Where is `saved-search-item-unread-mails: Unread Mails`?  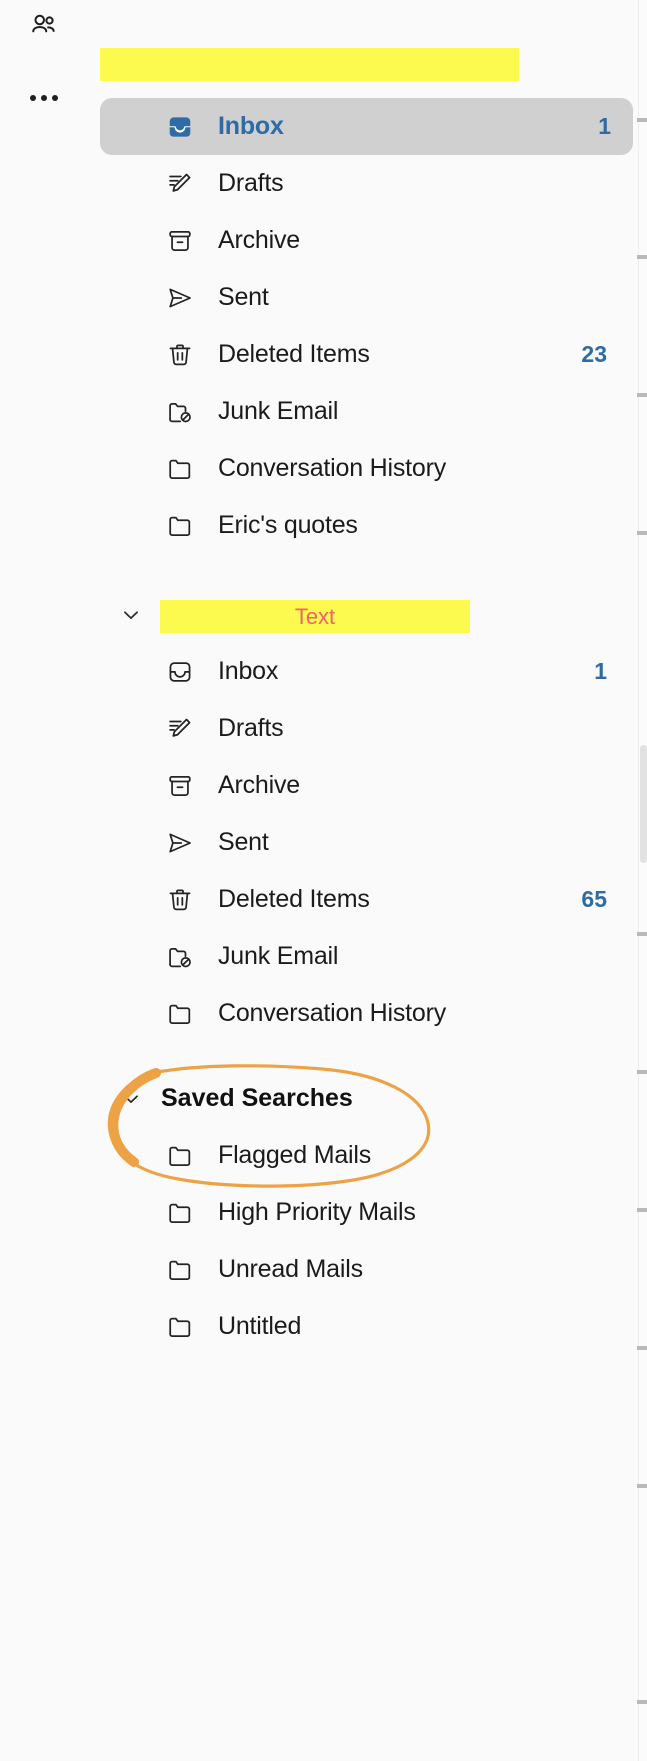 saved-search-item-unread-mails: Unread Mails is located at coordinates (364, 1269).